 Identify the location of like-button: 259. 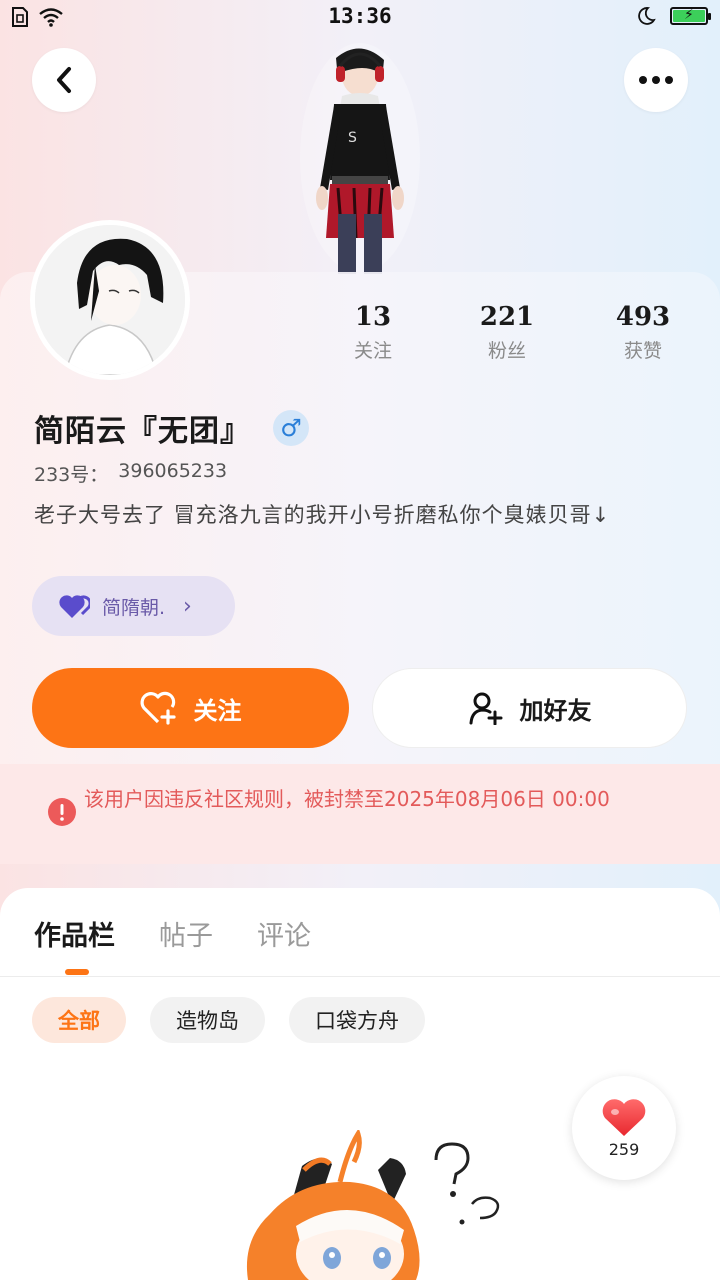
(624, 1128).